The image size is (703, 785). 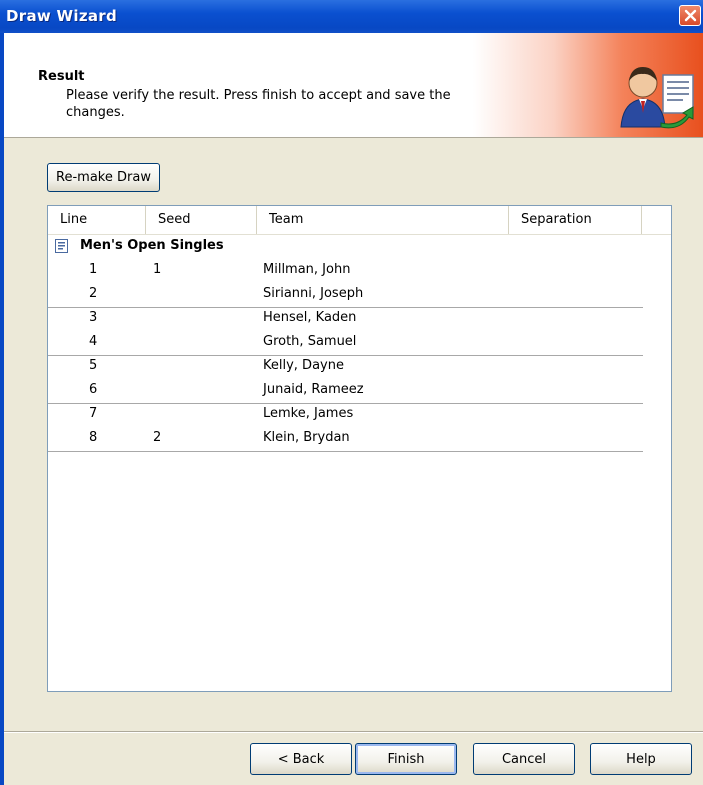 I want to click on team-cell: Klein, Brydan, so click(x=306, y=437).